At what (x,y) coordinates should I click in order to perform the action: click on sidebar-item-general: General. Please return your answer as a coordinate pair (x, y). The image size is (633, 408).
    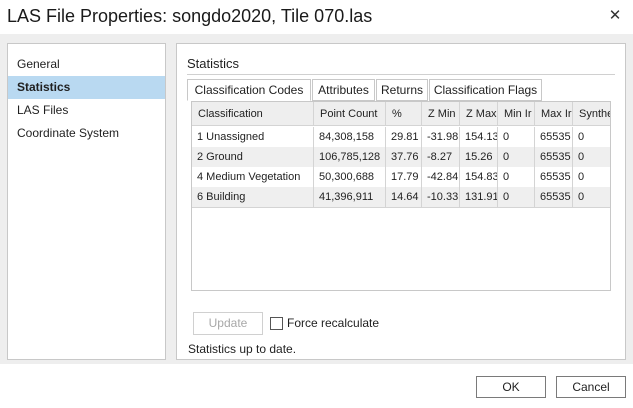
    Looking at the image, I should click on (86, 64).